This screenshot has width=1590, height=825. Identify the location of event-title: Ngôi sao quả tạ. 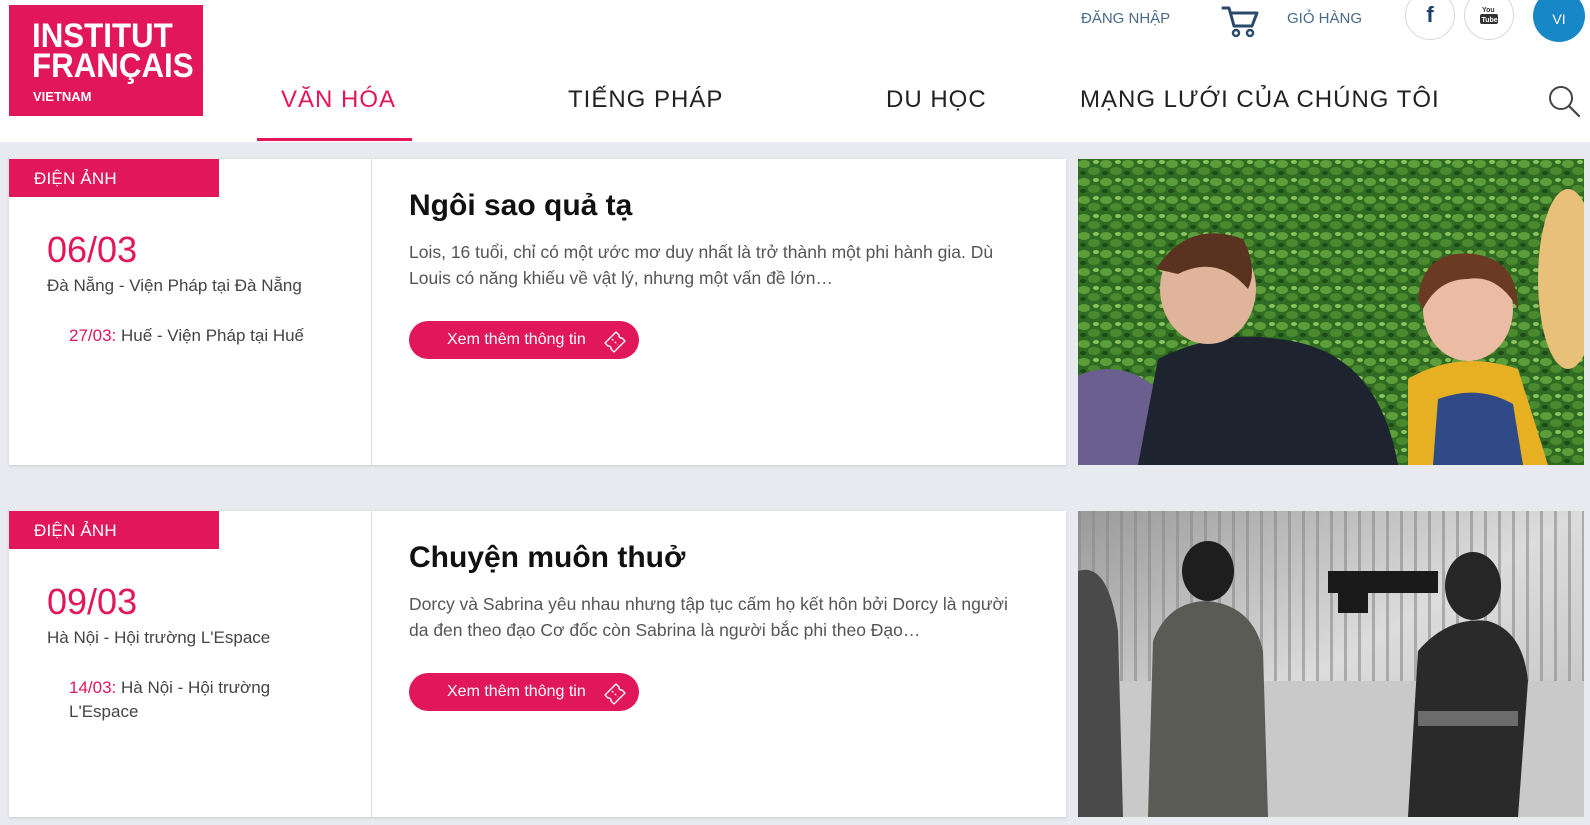
(520, 206).